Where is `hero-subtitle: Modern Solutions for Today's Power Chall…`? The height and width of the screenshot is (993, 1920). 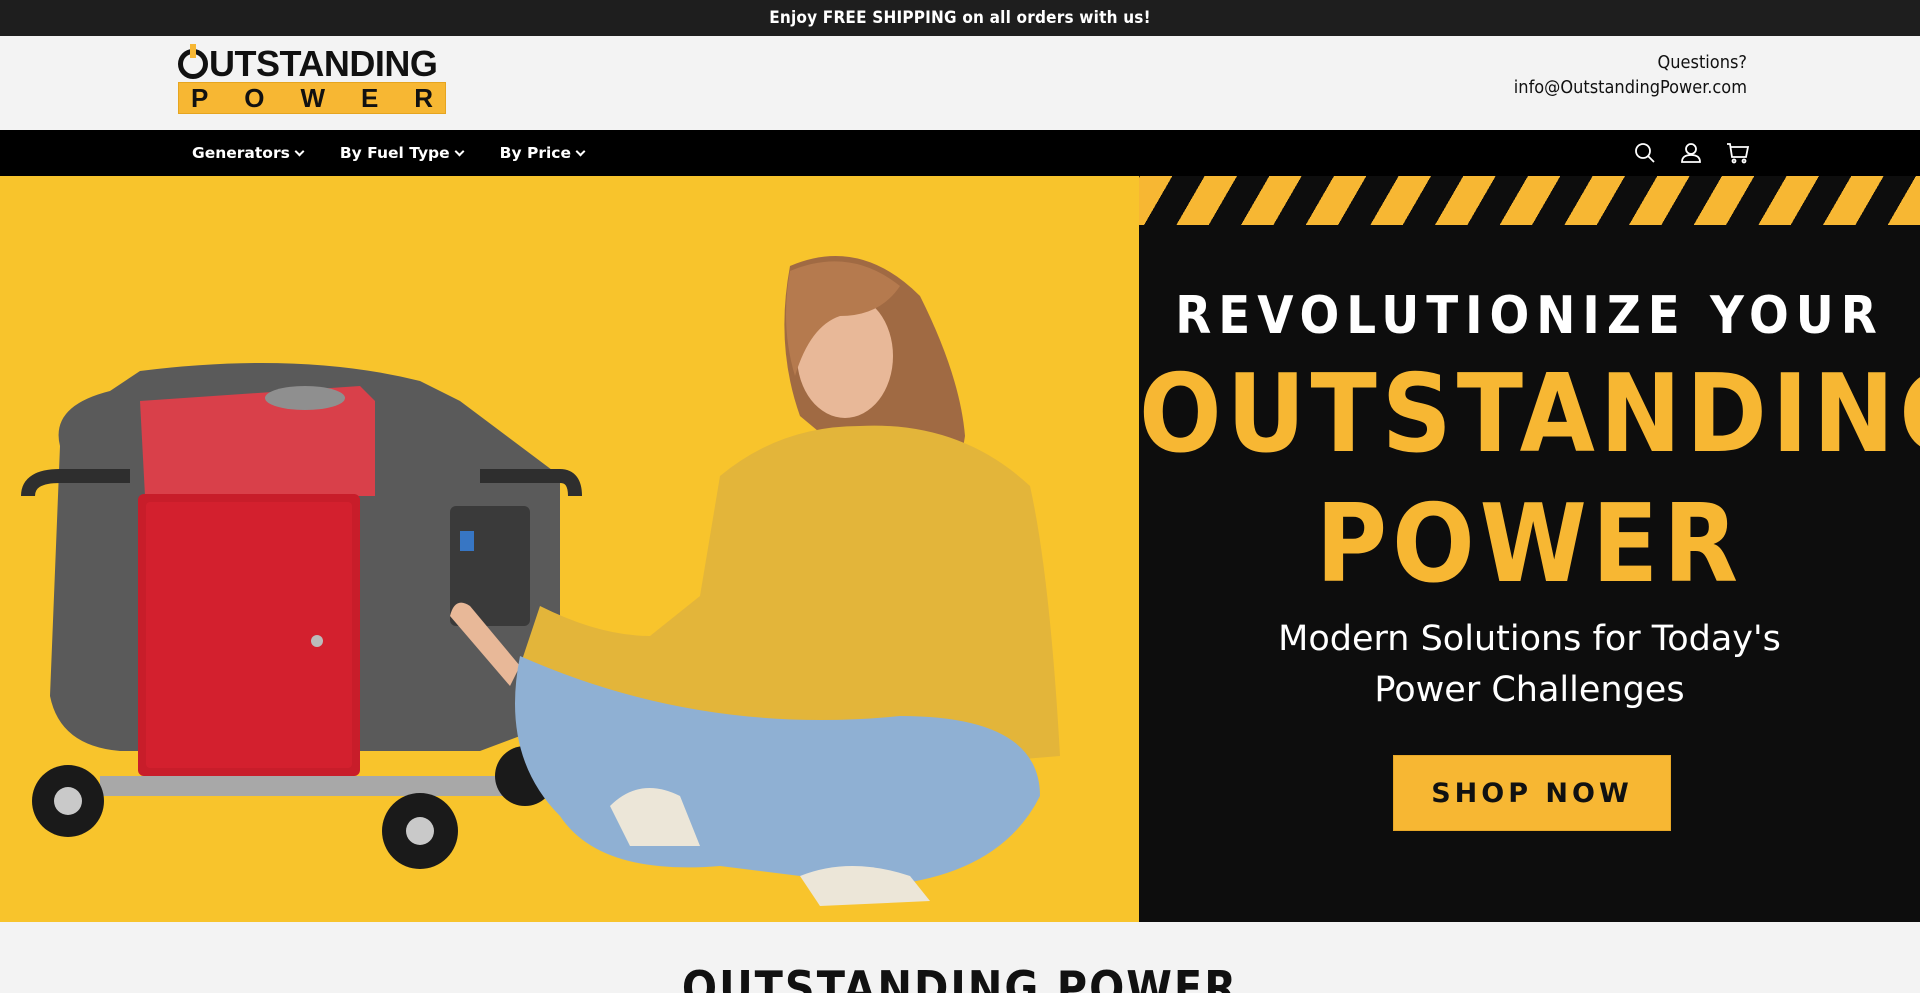
hero-subtitle: Modern Solutions for Today's Power Chall… is located at coordinates (1529, 665).